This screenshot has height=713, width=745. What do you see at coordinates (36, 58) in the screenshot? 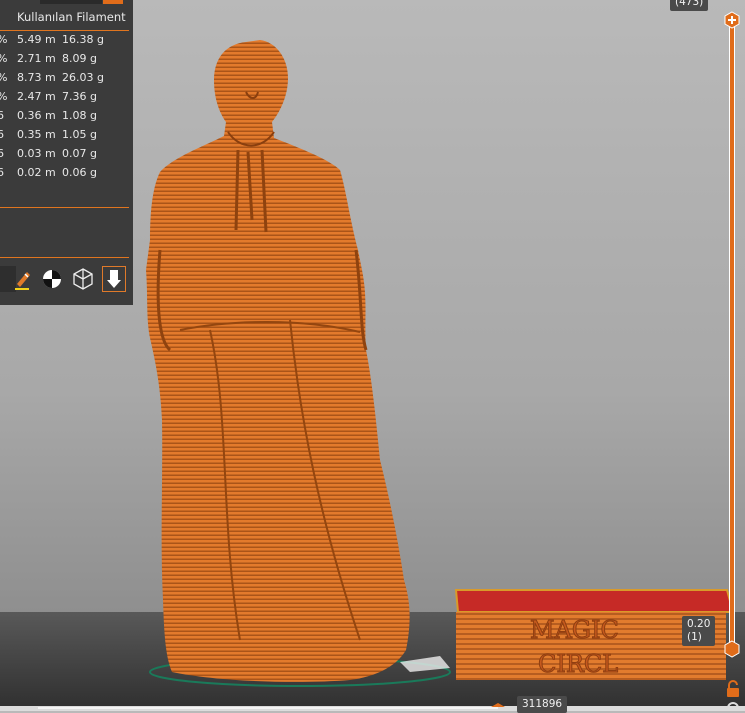
I see `row-length: 2.71 m` at bounding box center [36, 58].